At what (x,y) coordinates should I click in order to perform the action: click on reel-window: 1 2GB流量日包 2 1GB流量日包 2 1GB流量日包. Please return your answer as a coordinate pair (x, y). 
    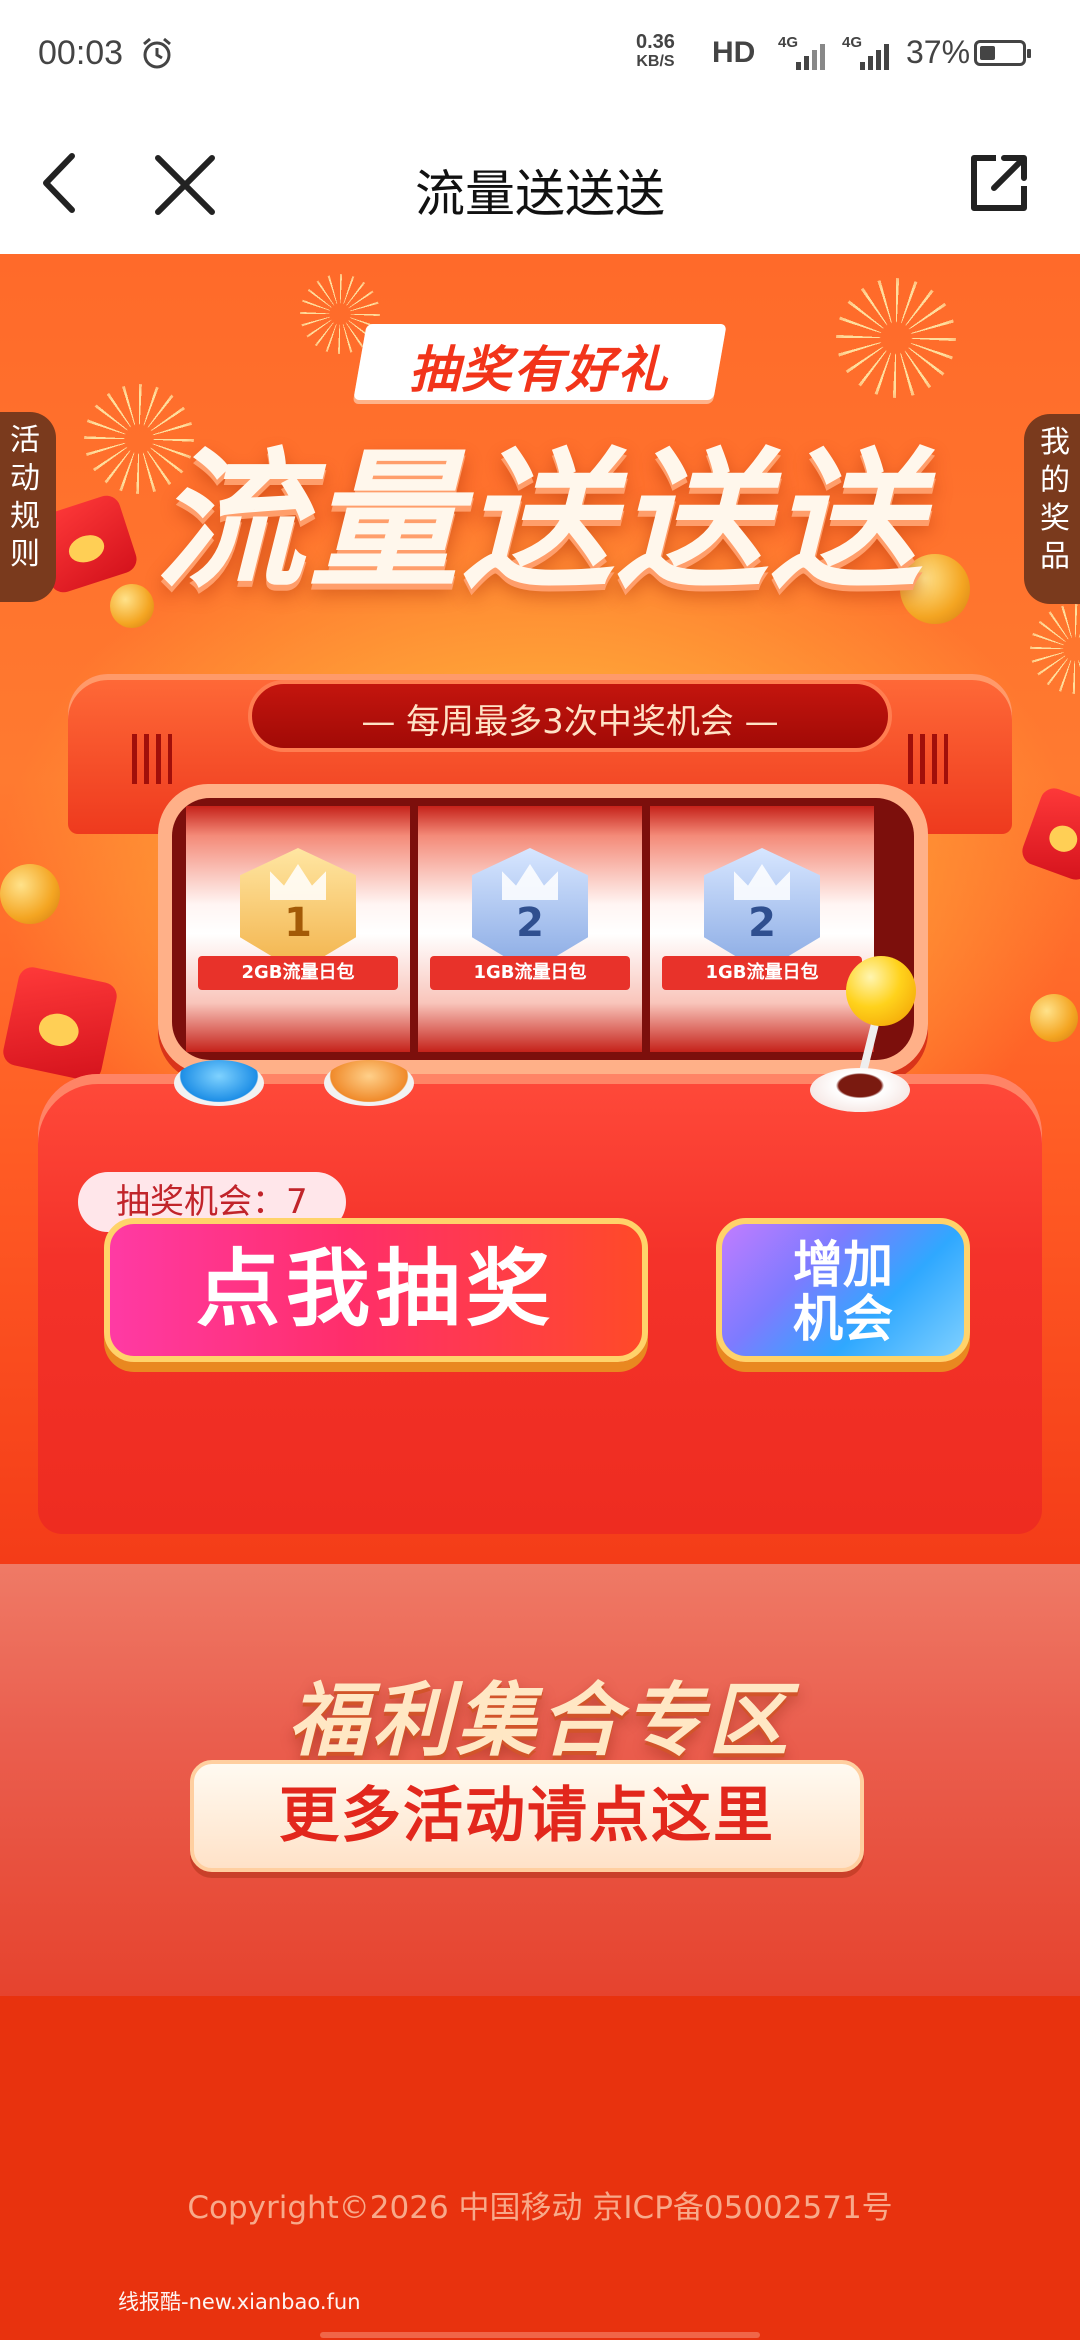
    Looking at the image, I should click on (543, 929).